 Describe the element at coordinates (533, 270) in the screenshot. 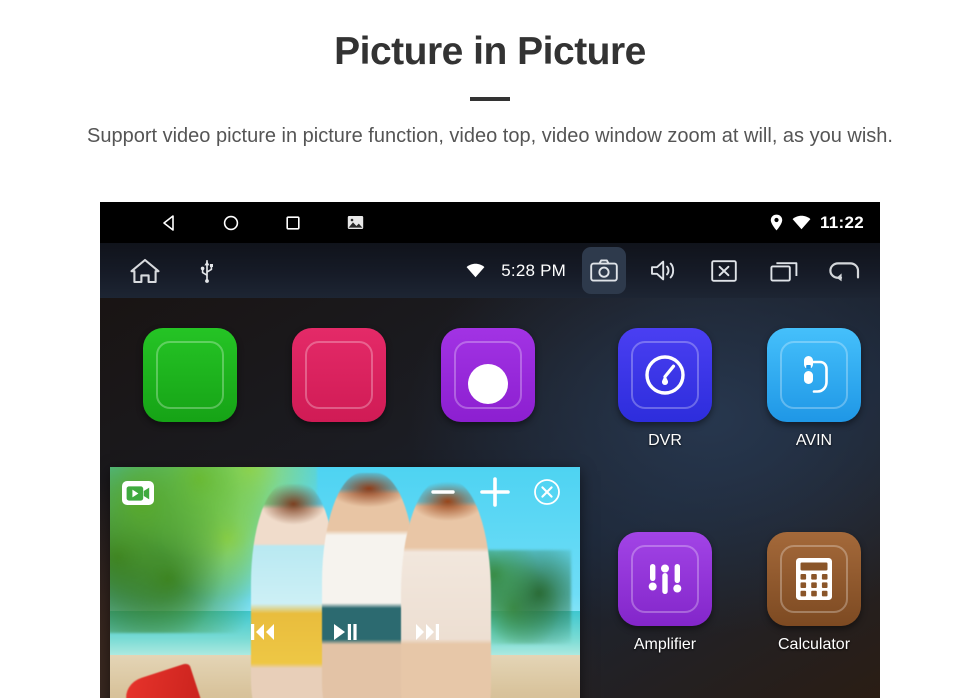

I see `system-toolbar-clock: 5:28 PM` at that location.